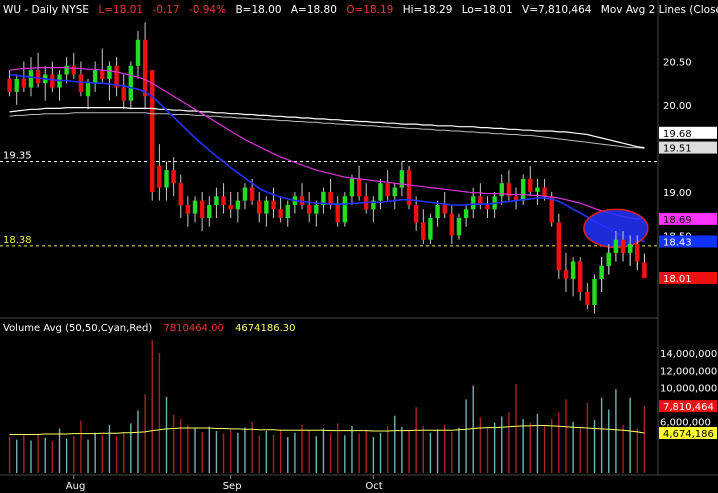  What do you see at coordinates (677, 242) in the screenshot?
I see `price-tag-label: 18.43` at bounding box center [677, 242].